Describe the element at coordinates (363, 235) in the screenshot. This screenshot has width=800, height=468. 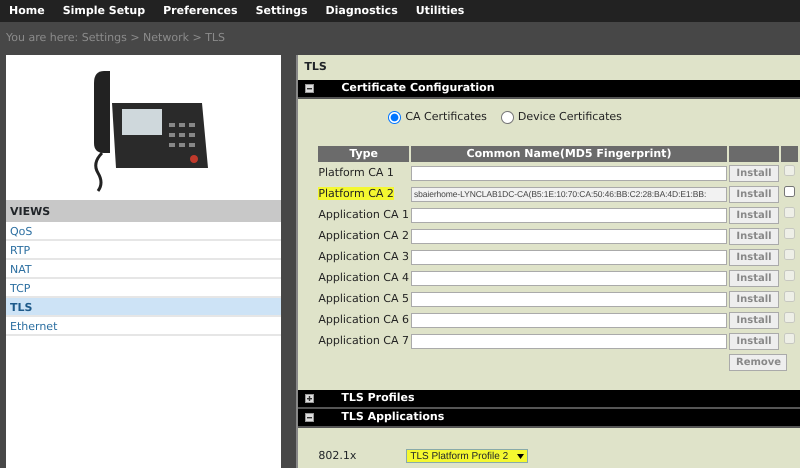
I see `row-label: Application CA 2` at that location.